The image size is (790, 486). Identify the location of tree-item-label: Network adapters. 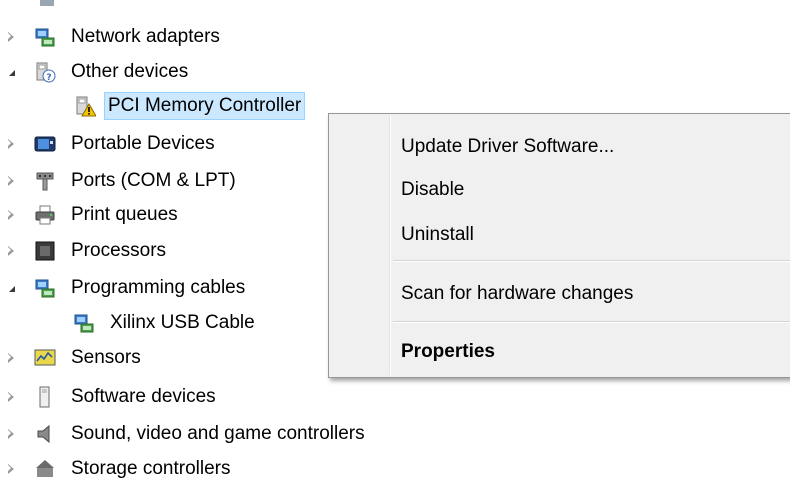
(145, 36).